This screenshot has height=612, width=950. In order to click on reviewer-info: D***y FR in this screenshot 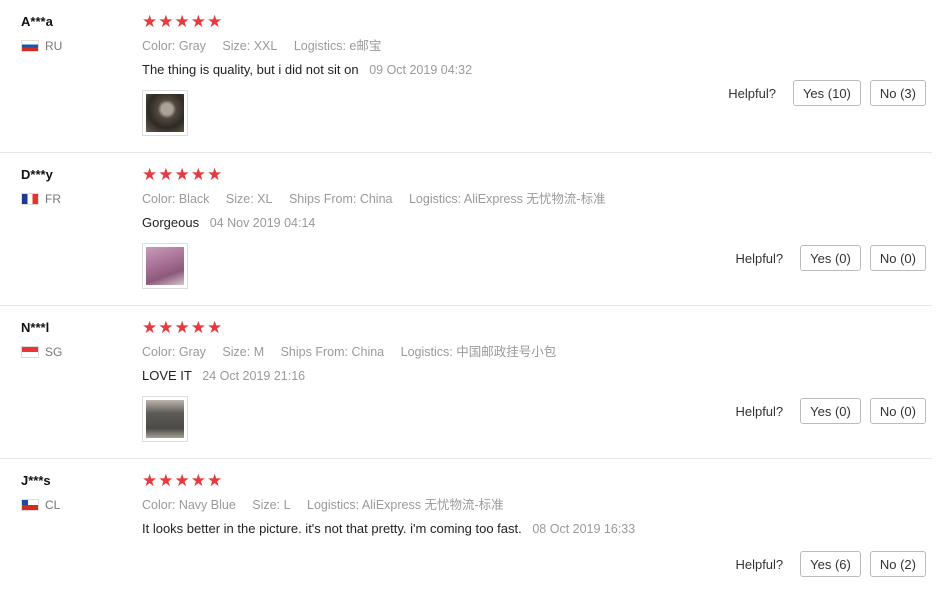, I will do `click(71, 186)`.